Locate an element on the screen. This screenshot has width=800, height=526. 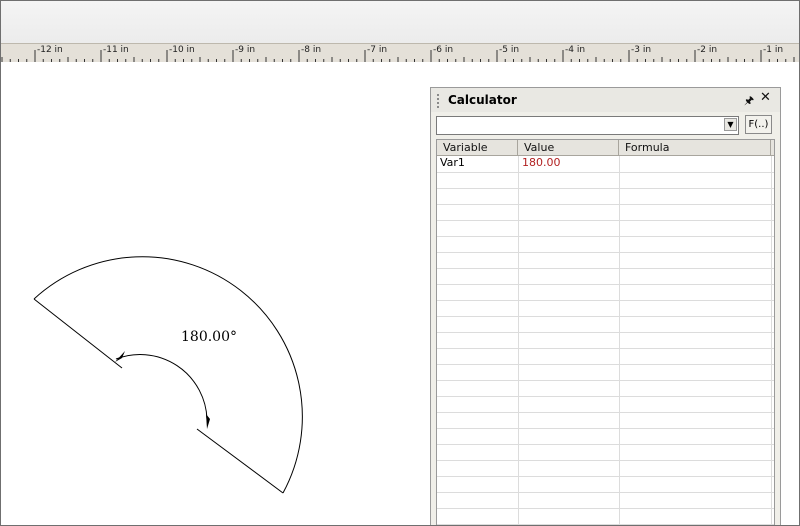
pin-icon: 🖈 is located at coordinates (749, 101).